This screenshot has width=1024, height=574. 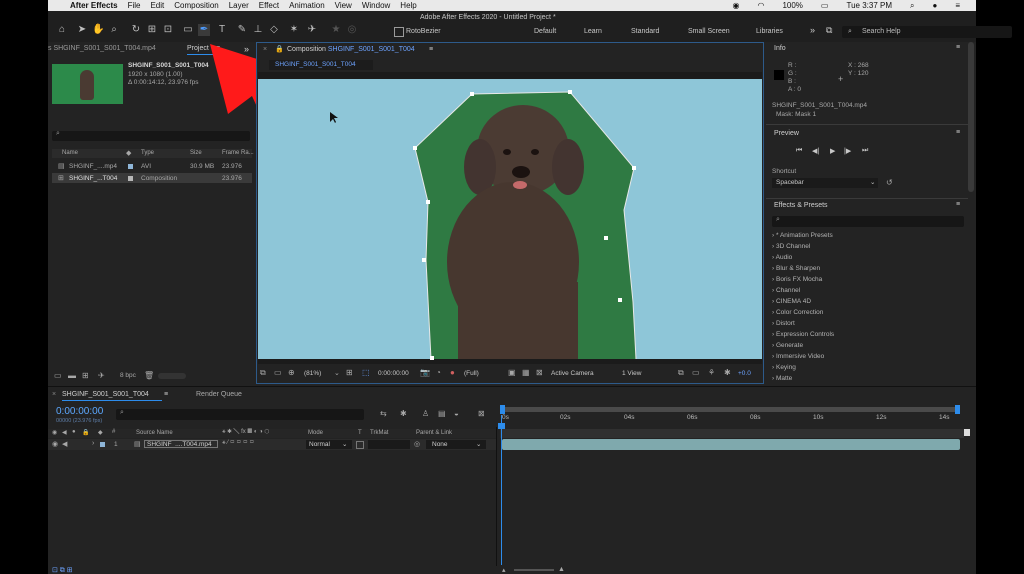 I want to click on timeline-icon: ▭, so click(x=696, y=372).